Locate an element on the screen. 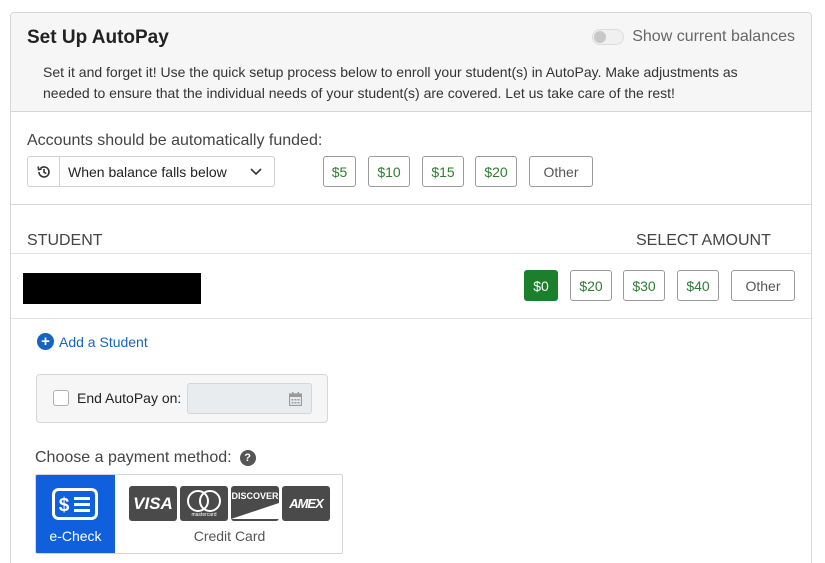 Image resolution: width=825 pixels, height=563 pixels. amount-column-header: SELECT AMOUNT is located at coordinates (703, 240).